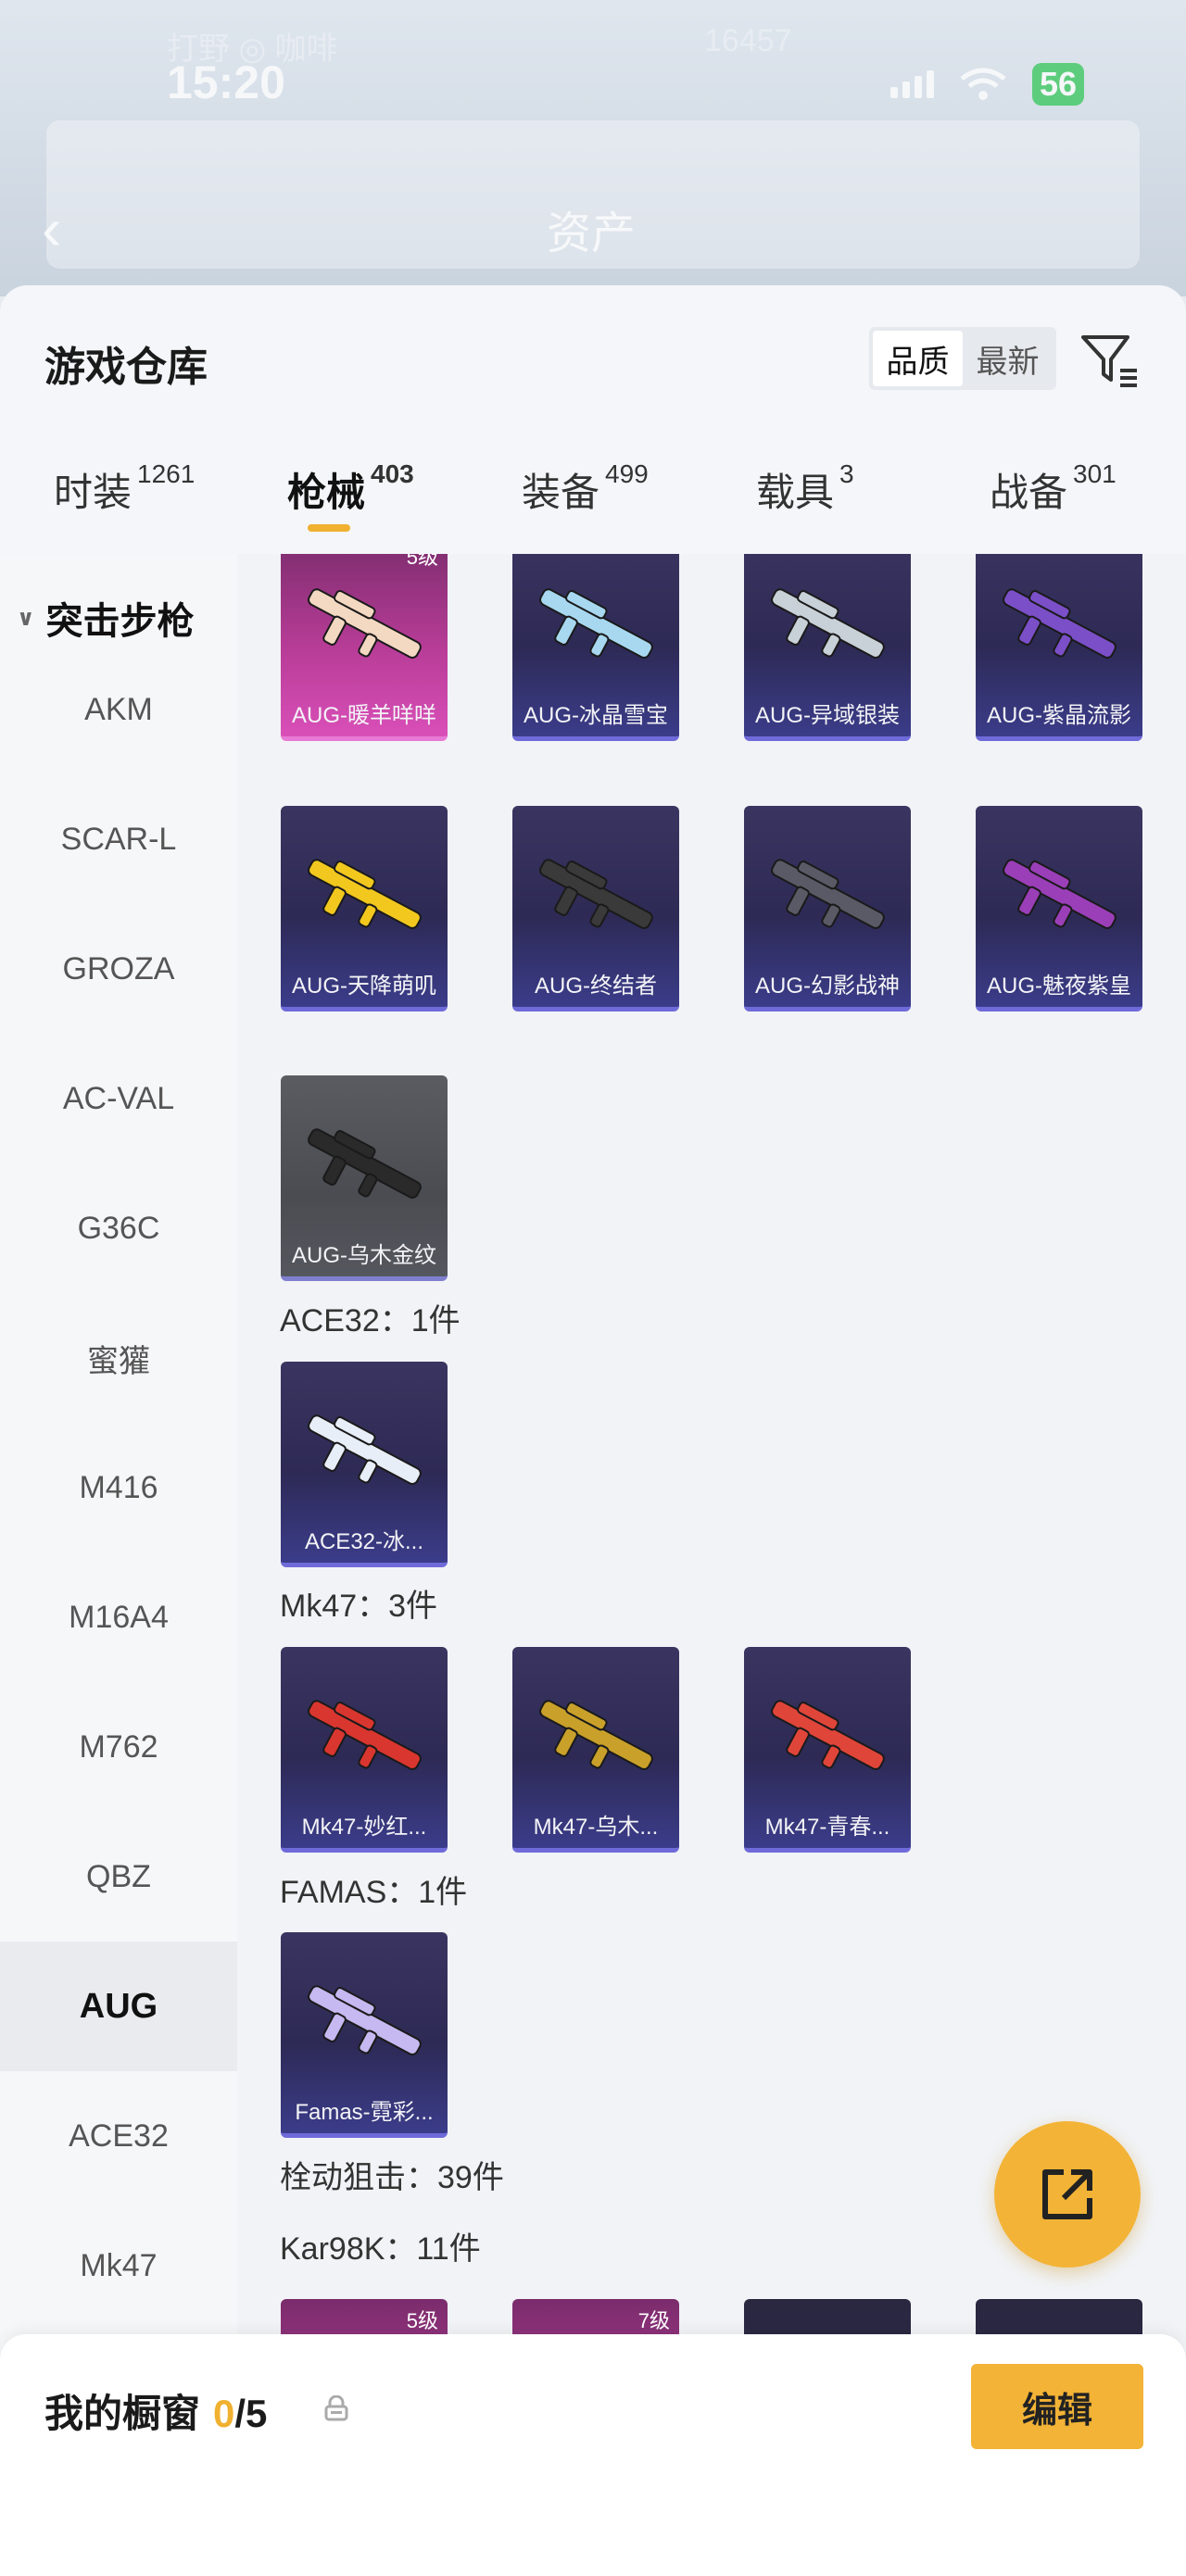 The width and height of the screenshot is (1186, 2576). Describe the element at coordinates (118, 1098) in the screenshot. I see `sidebar-item-ac-val: AC-VAL` at that location.